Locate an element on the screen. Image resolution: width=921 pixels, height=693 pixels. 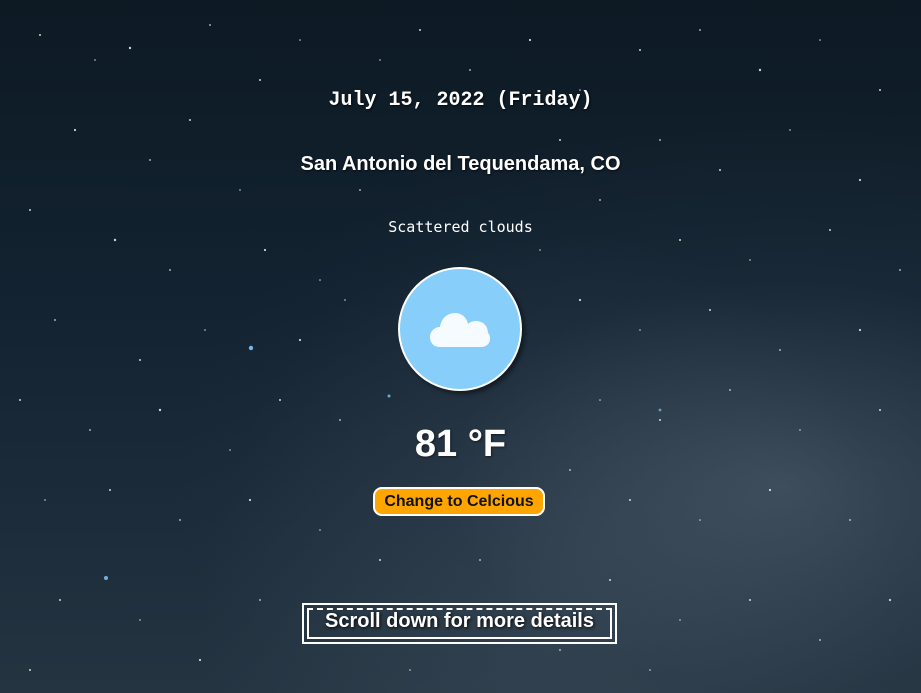
temperature-display: 81 °F is located at coordinates (460, 444).